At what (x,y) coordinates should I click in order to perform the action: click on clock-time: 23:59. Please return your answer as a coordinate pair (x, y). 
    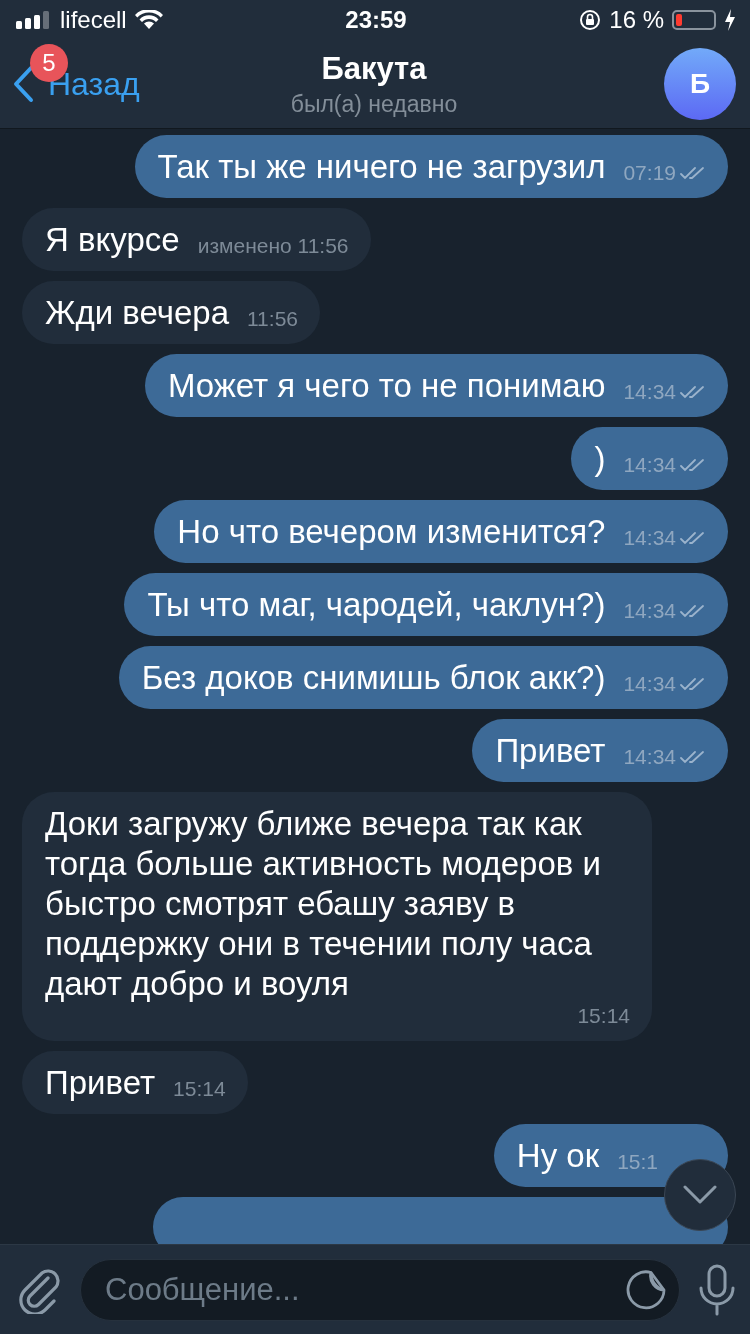
    Looking at the image, I should click on (376, 20).